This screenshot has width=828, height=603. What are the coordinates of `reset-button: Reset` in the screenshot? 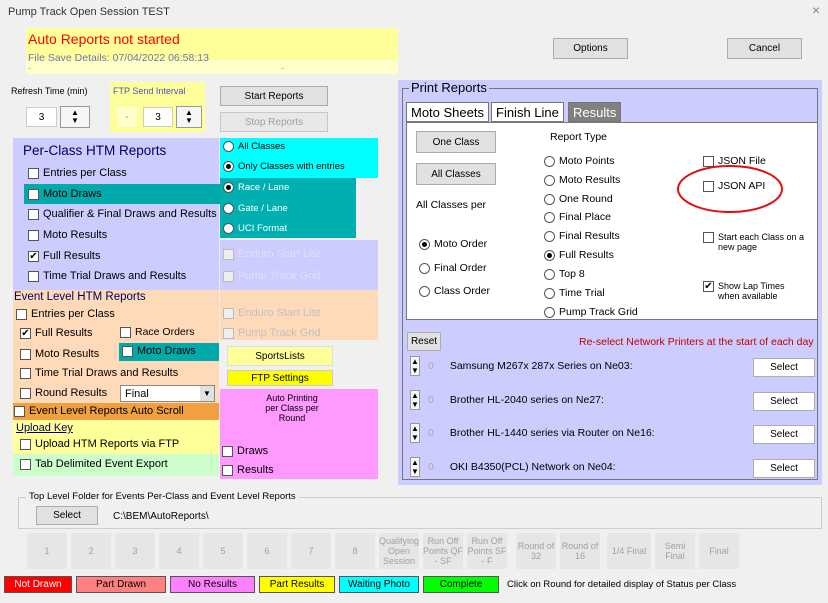 It's located at (424, 341).